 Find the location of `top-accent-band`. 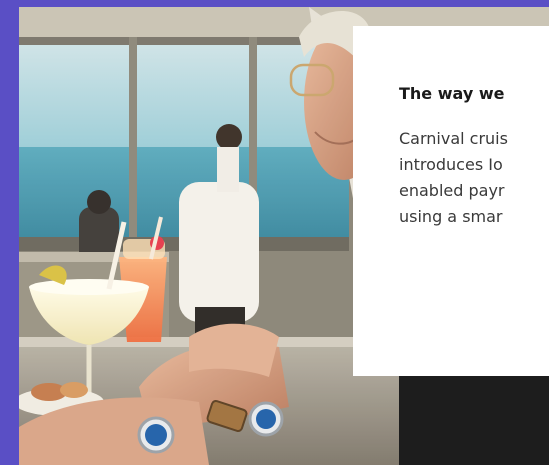

top-accent-band is located at coordinates (274, 3).